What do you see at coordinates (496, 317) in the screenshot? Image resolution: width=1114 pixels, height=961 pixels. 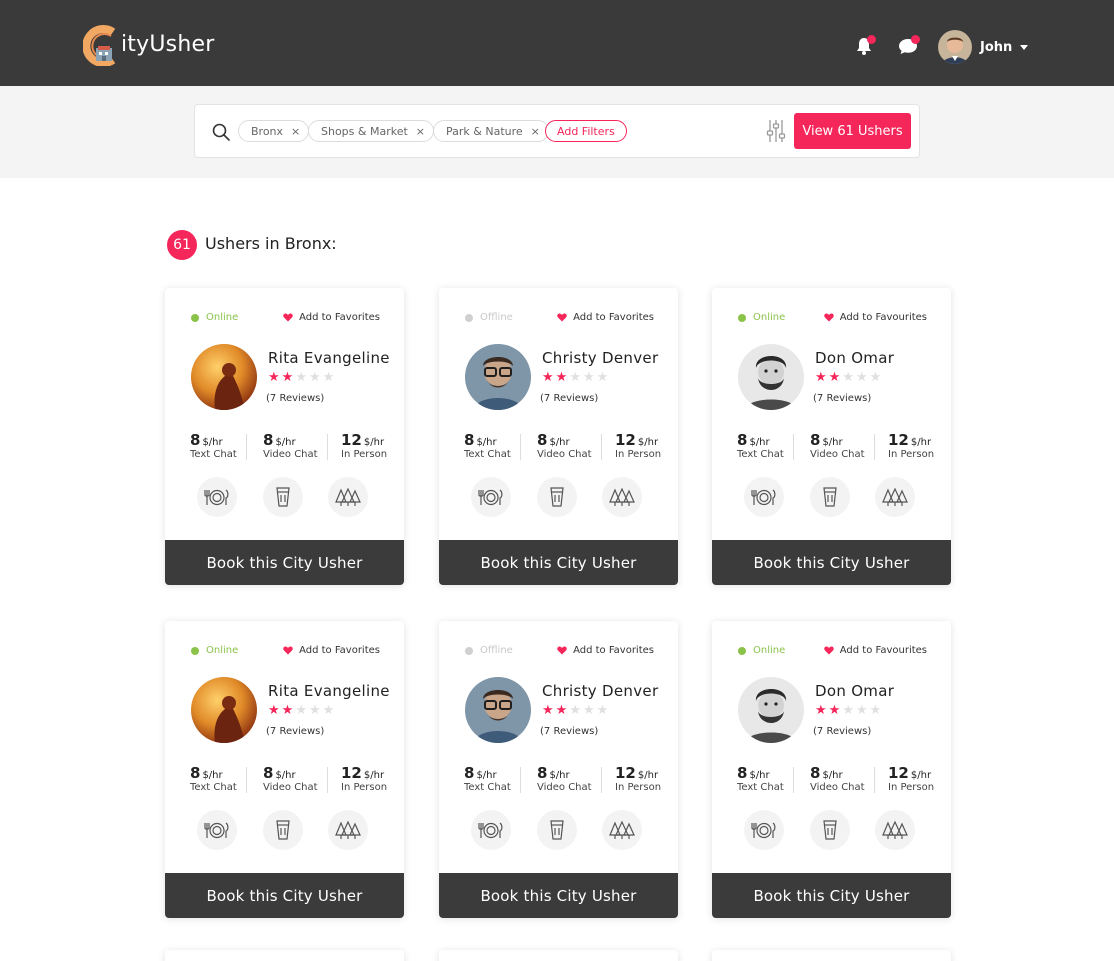 I see `status-label: Offline` at bounding box center [496, 317].